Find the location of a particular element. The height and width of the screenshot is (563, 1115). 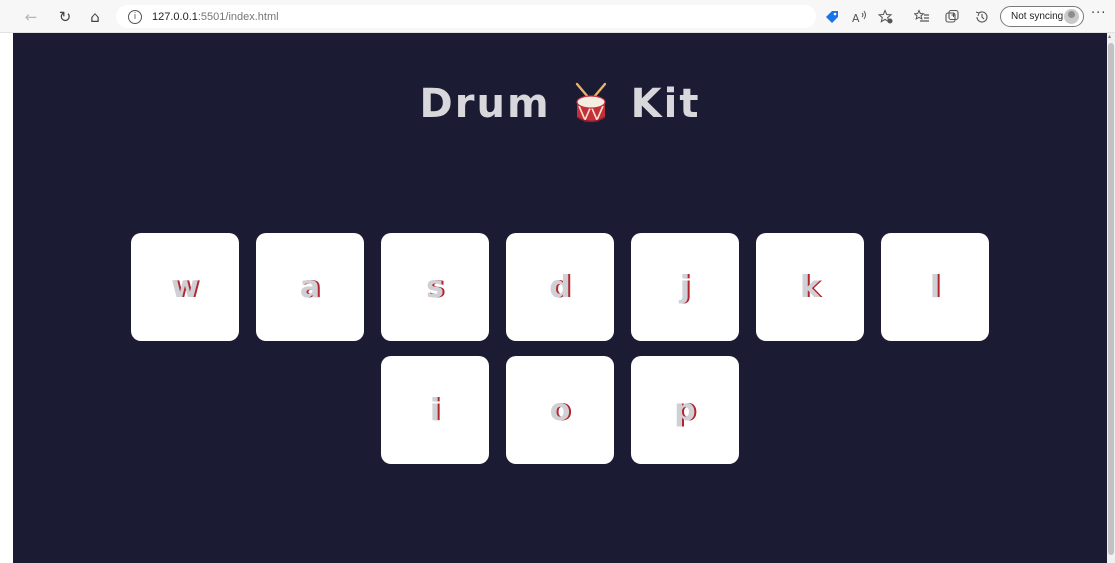

drum-icon is located at coordinates (591, 104).